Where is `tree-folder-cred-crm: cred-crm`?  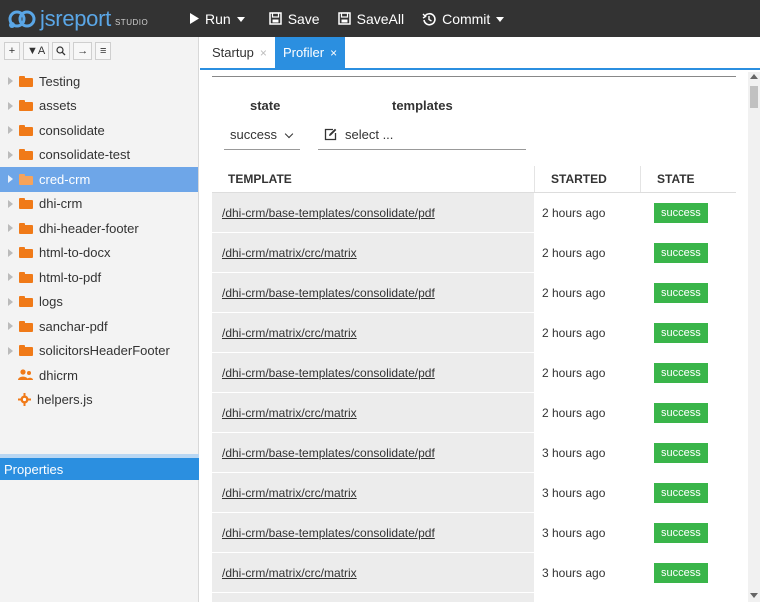 tree-folder-cred-crm: cred-crm is located at coordinates (99, 179).